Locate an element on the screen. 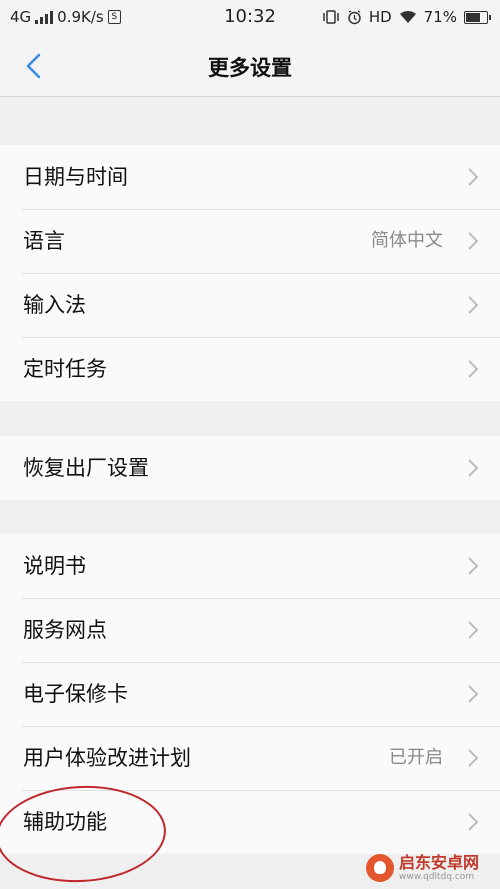 The height and width of the screenshot is (889, 500). page-title: 更多设置 is located at coordinates (250, 68).